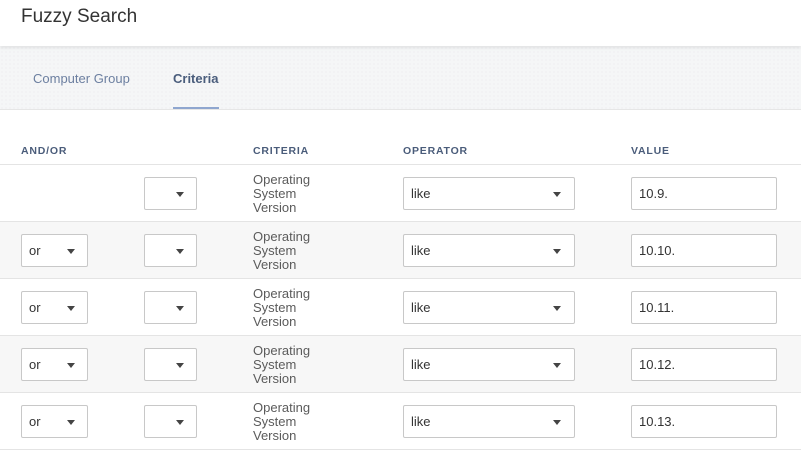  Describe the element at coordinates (657, 364) in the screenshot. I see `value-text: 10.12.` at that location.